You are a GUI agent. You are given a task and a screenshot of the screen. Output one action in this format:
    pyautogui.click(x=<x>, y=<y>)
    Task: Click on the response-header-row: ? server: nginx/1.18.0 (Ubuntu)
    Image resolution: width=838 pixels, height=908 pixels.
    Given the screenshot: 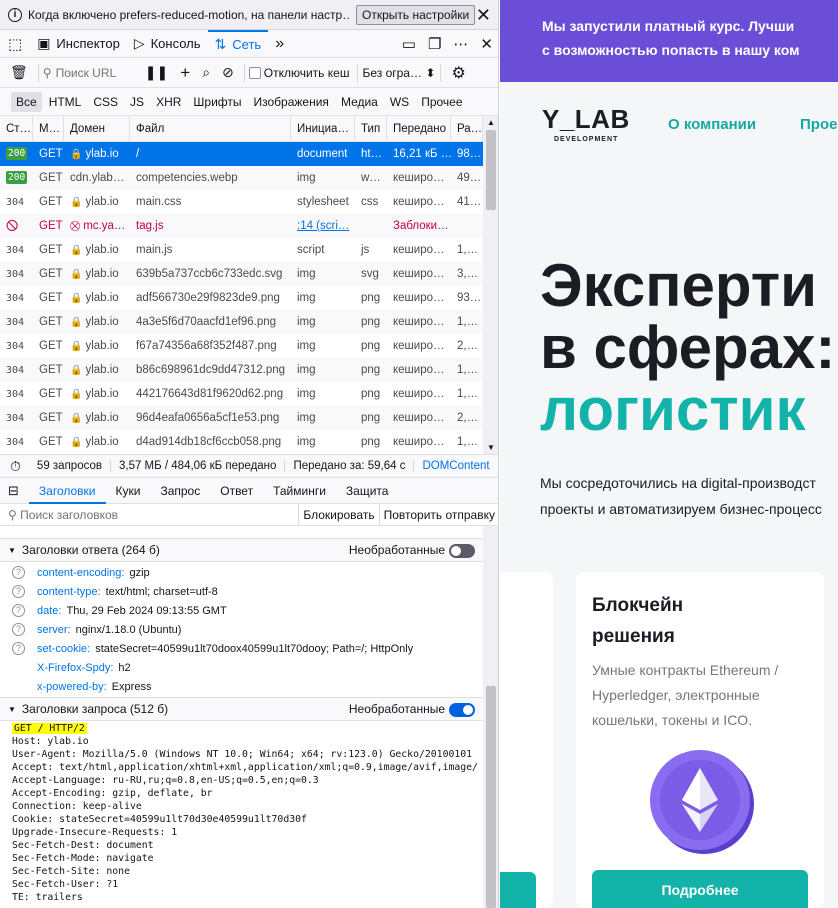 What is the action you would take?
    pyautogui.click(x=241, y=629)
    